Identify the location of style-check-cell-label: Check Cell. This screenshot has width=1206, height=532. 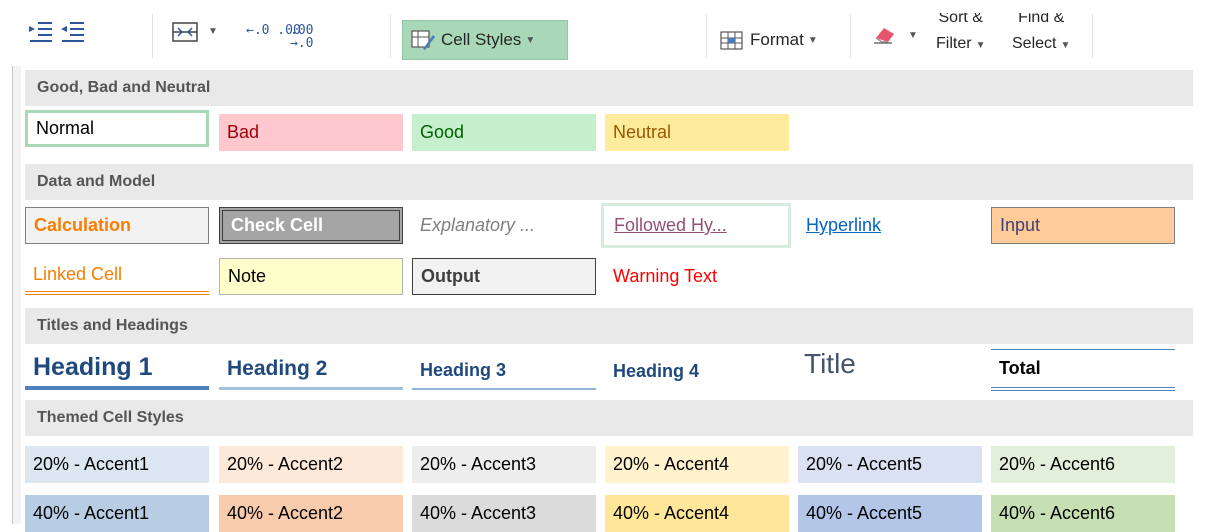
(277, 225).